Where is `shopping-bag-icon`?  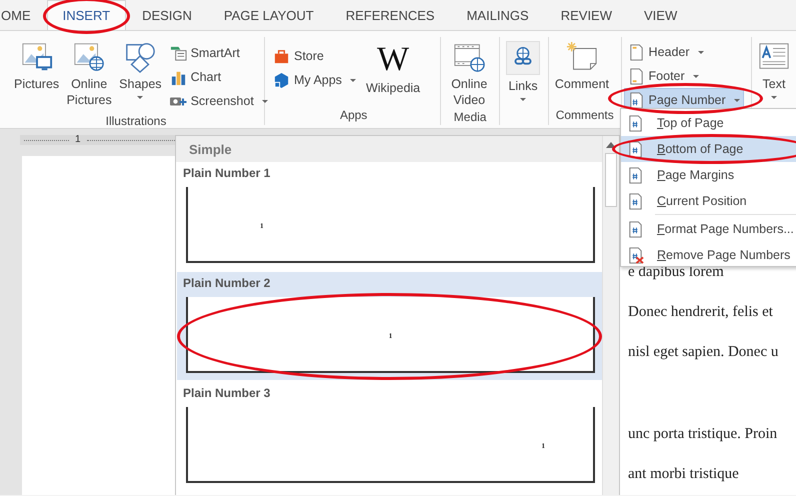 shopping-bag-icon is located at coordinates (281, 56).